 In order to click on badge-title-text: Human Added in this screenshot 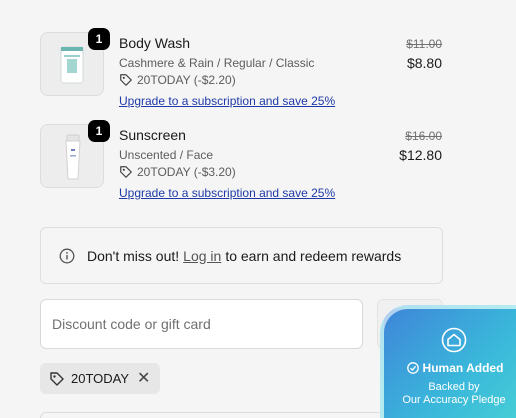, I will do `click(463, 368)`.